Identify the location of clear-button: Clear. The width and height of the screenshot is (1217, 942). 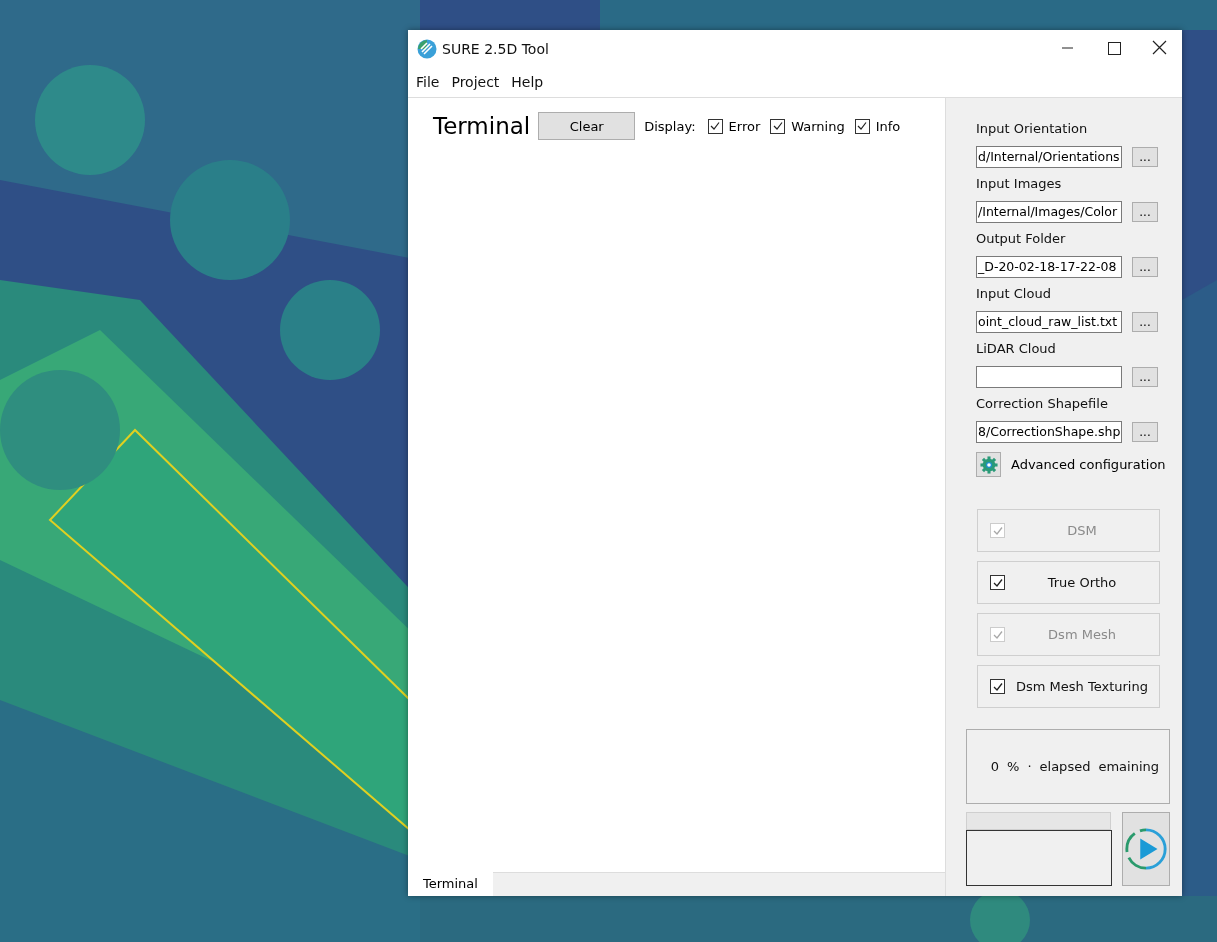
(587, 126).